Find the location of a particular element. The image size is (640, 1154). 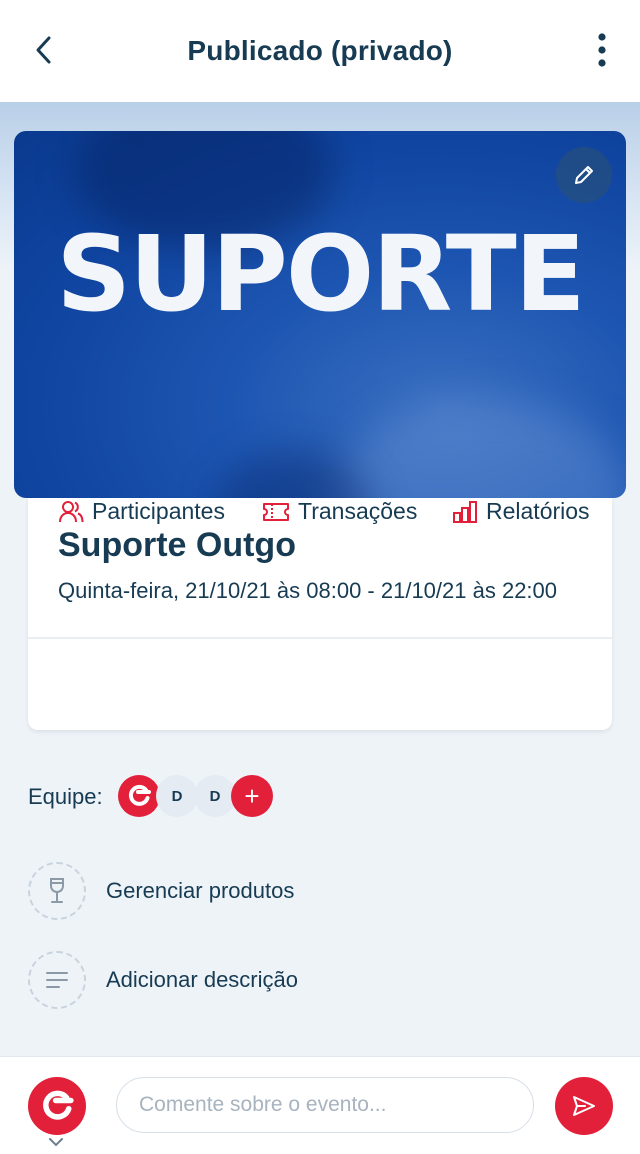

pencil-icon is located at coordinates (584, 175).